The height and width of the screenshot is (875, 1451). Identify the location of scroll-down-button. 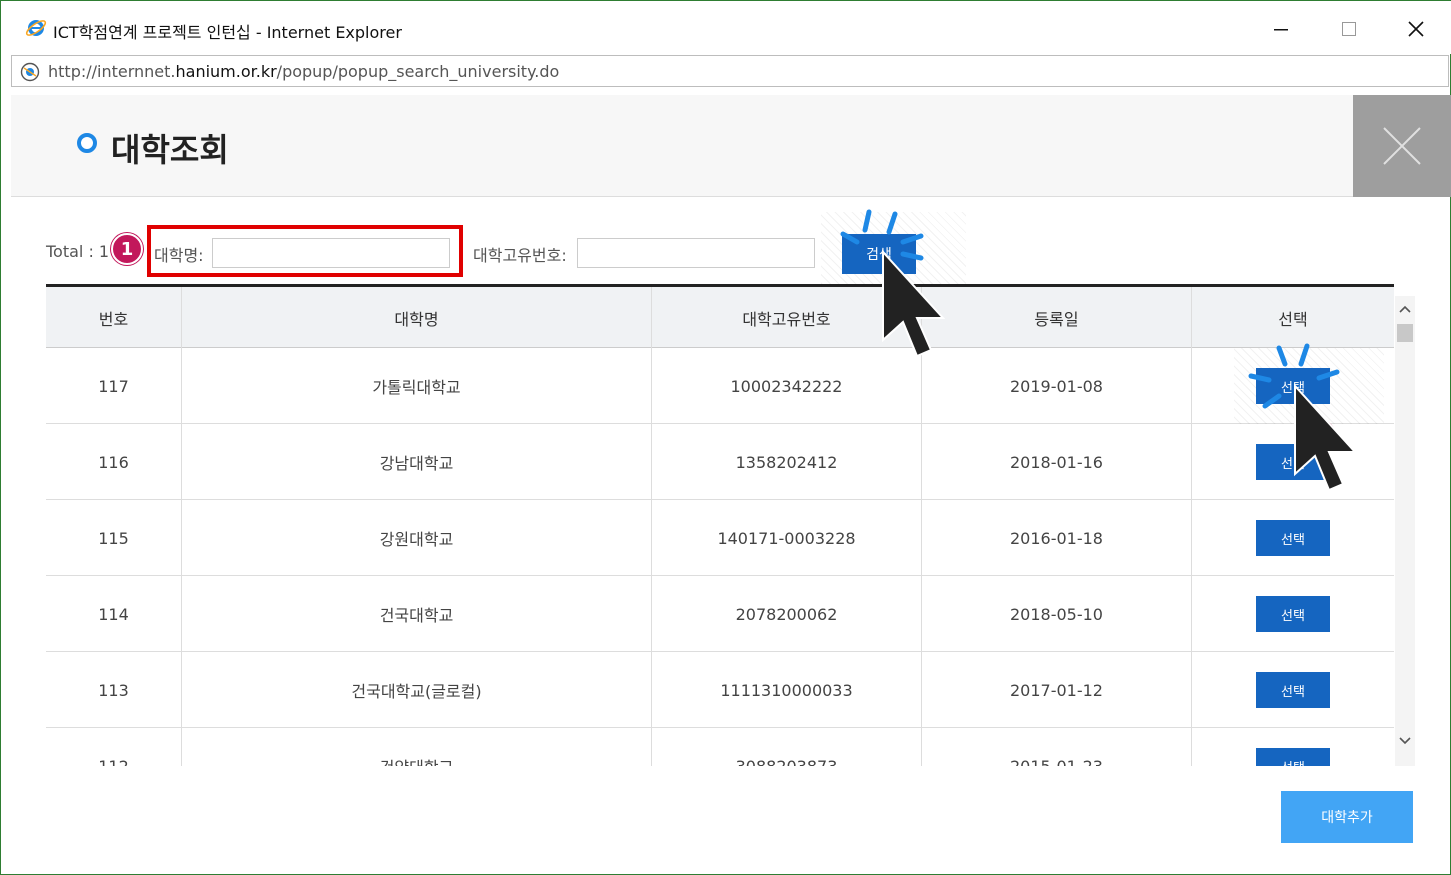
(1405, 741).